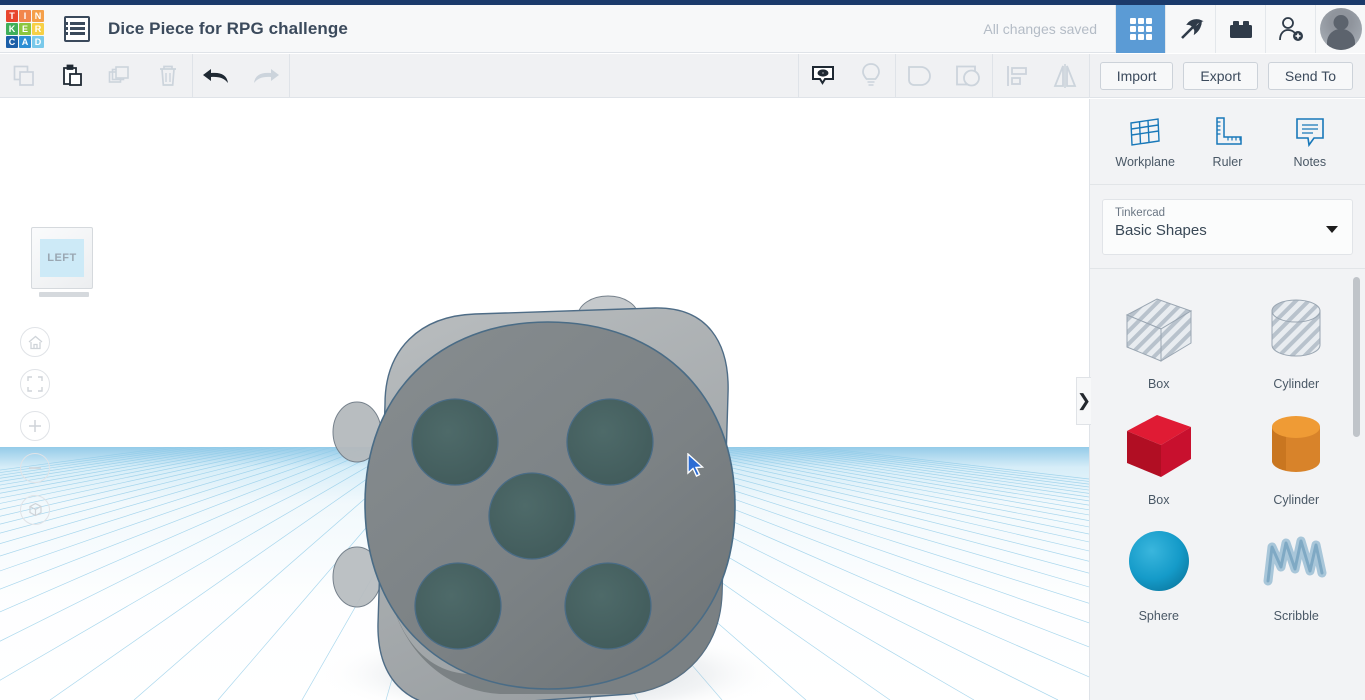 The image size is (1365, 700). Describe the element at coordinates (610, 442) in the screenshot. I see `pip-top-right` at that location.